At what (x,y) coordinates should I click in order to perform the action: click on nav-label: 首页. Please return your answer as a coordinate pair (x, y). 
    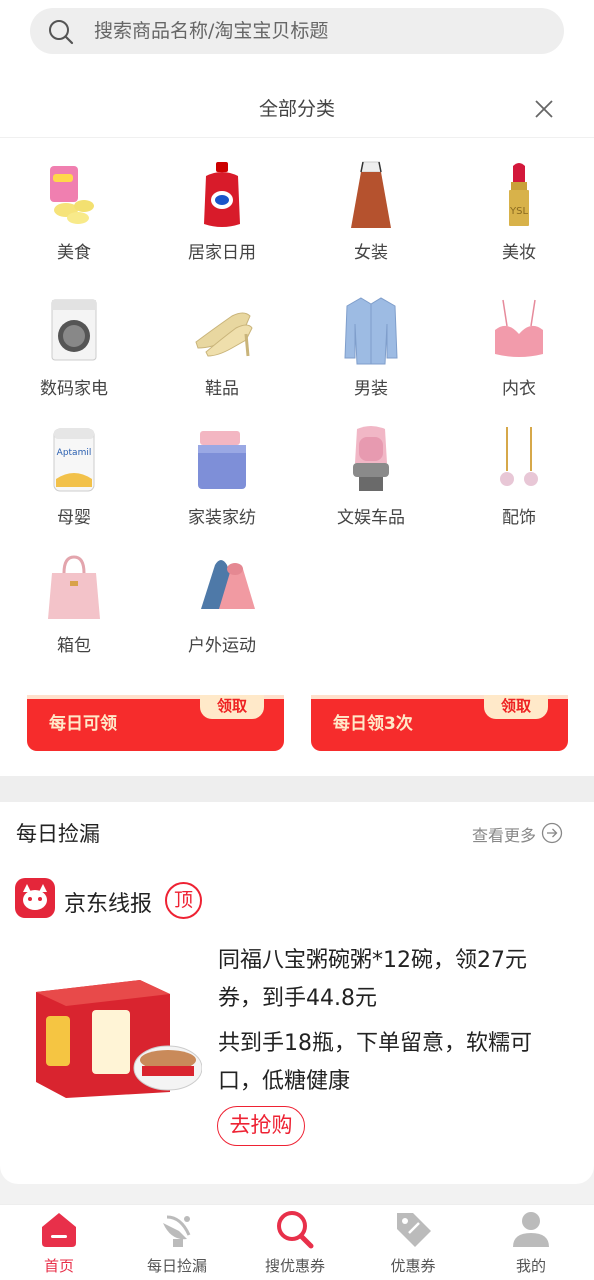
    Looking at the image, I should click on (58, 1266).